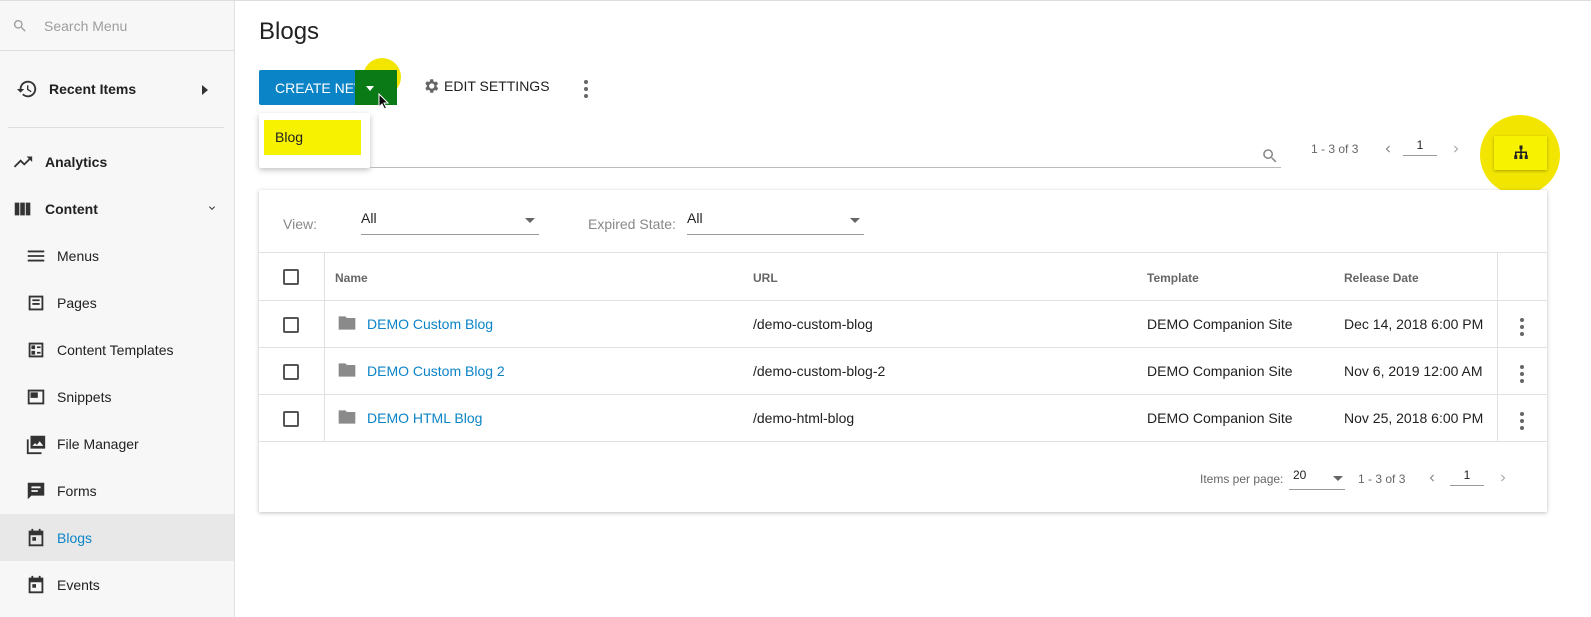 This screenshot has height=617, width=1591. Describe the element at coordinates (117, 349) in the screenshot. I see `sidebar-item-content-templates: Content Templates` at that location.